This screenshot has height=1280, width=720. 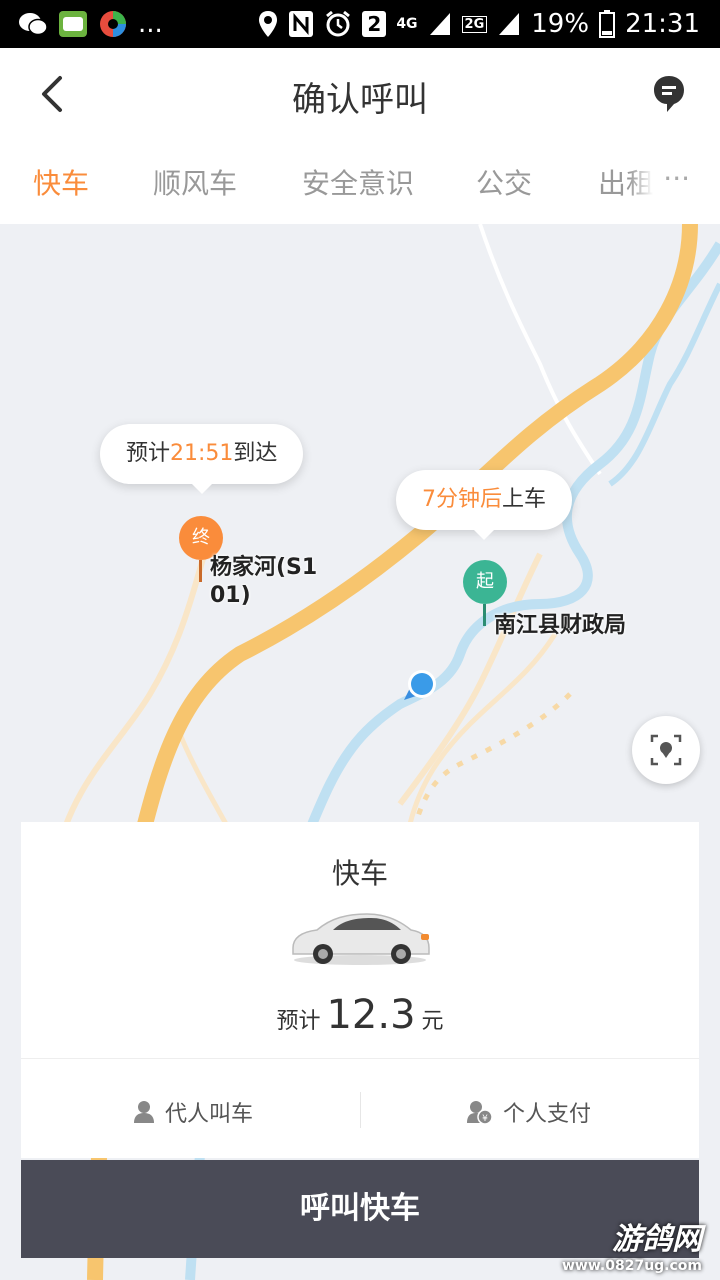 What do you see at coordinates (255, 453) in the screenshot?
I see `arrival-suffix: 到达` at bounding box center [255, 453].